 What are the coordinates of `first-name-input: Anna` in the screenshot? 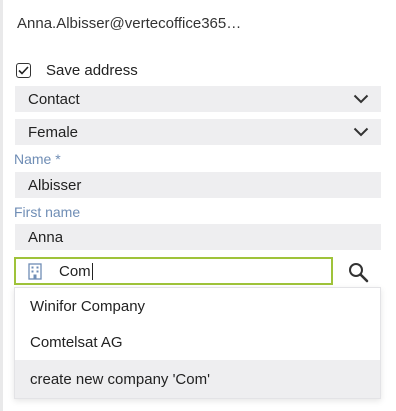 It's located at (198, 237).